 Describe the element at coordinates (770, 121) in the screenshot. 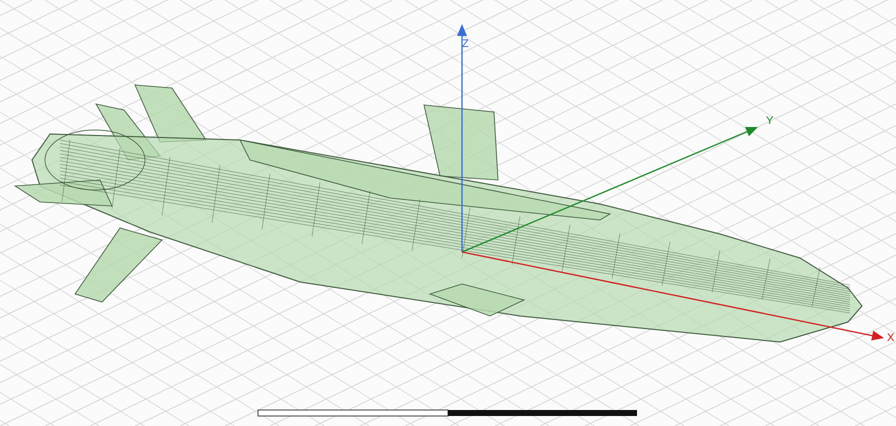

I see `axis-label: Y` at that location.